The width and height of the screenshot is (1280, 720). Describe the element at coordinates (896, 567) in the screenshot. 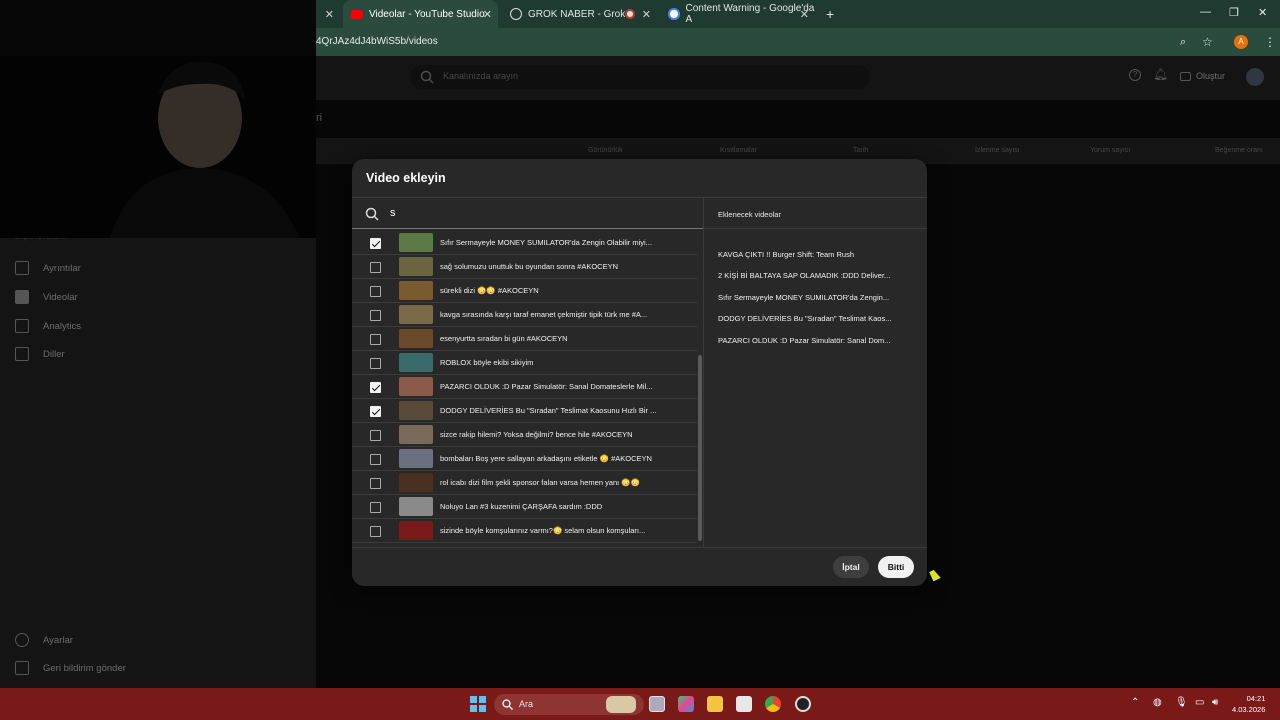

I see `done-button: Bitti` at that location.